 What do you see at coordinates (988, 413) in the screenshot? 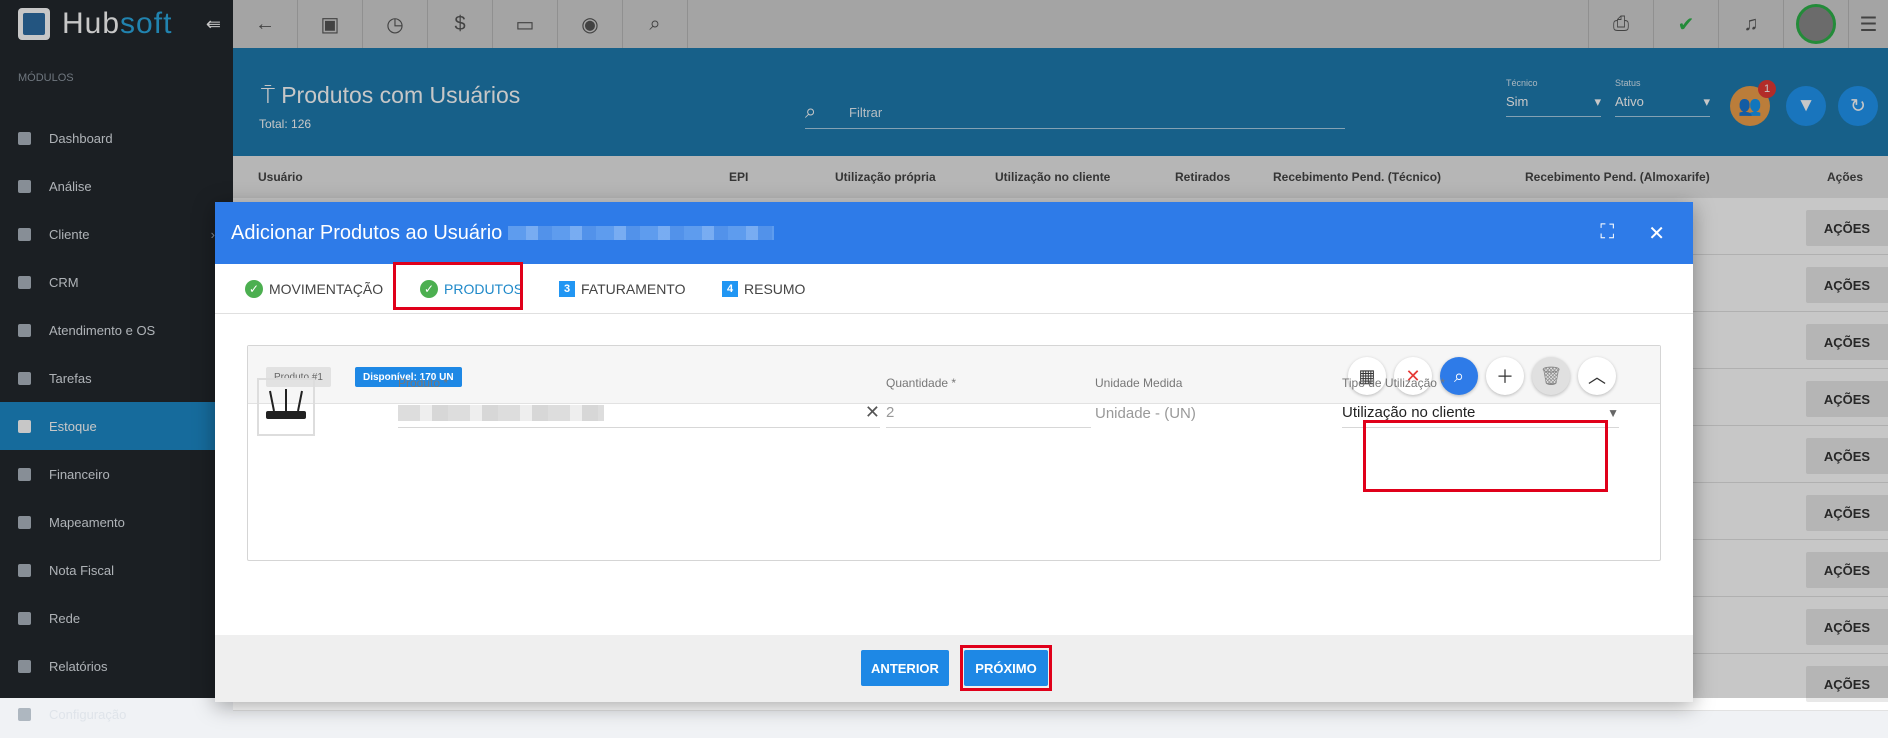
I see `quantidade-value: 2` at bounding box center [988, 413].